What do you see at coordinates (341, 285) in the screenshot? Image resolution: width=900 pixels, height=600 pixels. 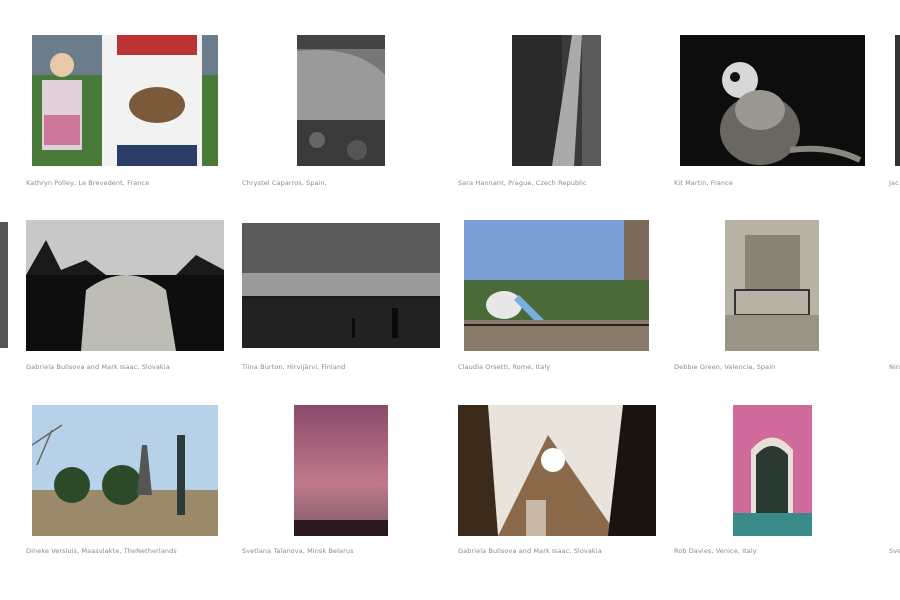 I see `photo-lake-pier` at bounding box center [341, 285].